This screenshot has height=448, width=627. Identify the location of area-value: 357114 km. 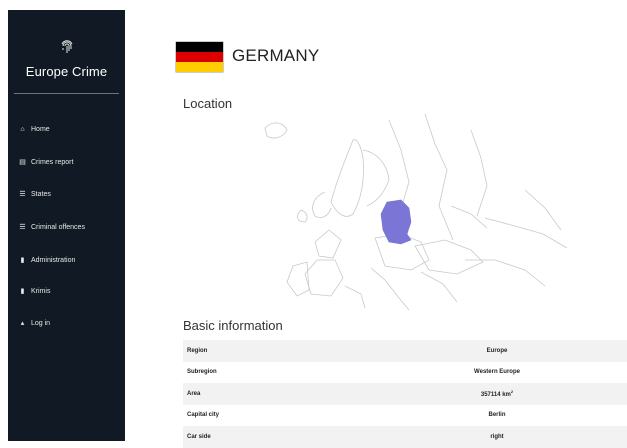
(495, 395).